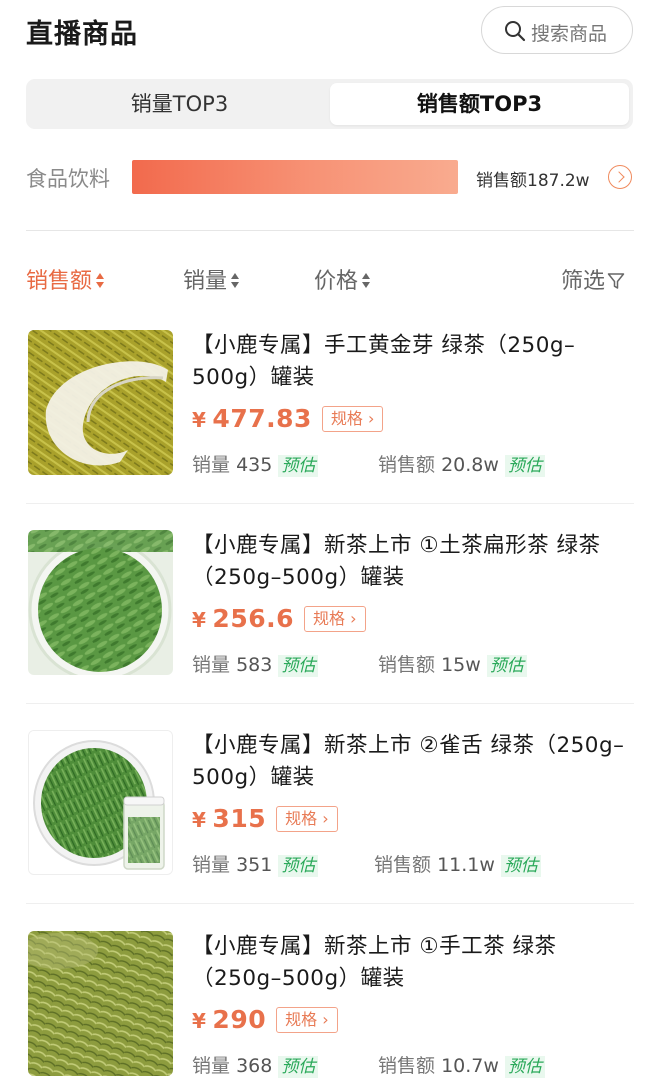 The image size is (660, 1088). I want to click on product-name: 【小鹿专属】新茶上市 ①手工茶 绿茶（250g–500g）罐装, so click(412, 963).